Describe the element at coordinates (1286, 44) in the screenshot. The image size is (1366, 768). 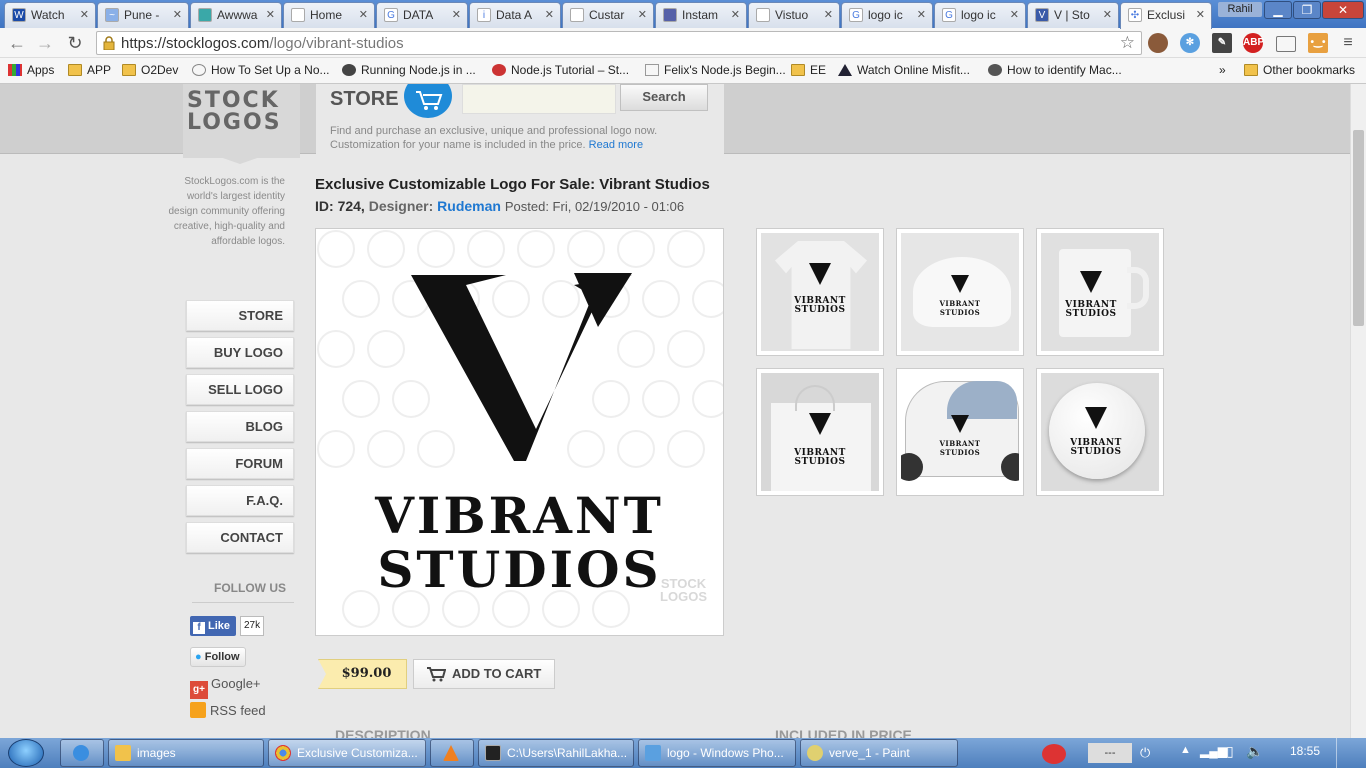
I see `cast-icon` at that location.